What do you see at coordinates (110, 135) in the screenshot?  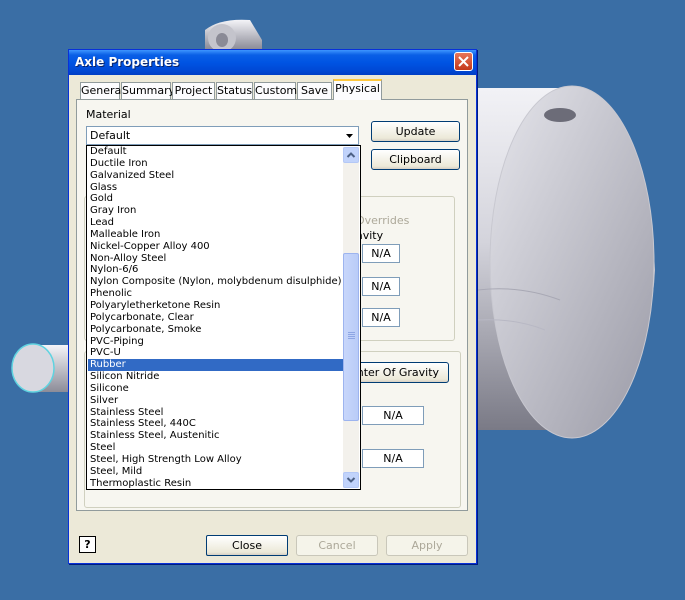 I see `material-value: Default` at bounding box center [110, 135].